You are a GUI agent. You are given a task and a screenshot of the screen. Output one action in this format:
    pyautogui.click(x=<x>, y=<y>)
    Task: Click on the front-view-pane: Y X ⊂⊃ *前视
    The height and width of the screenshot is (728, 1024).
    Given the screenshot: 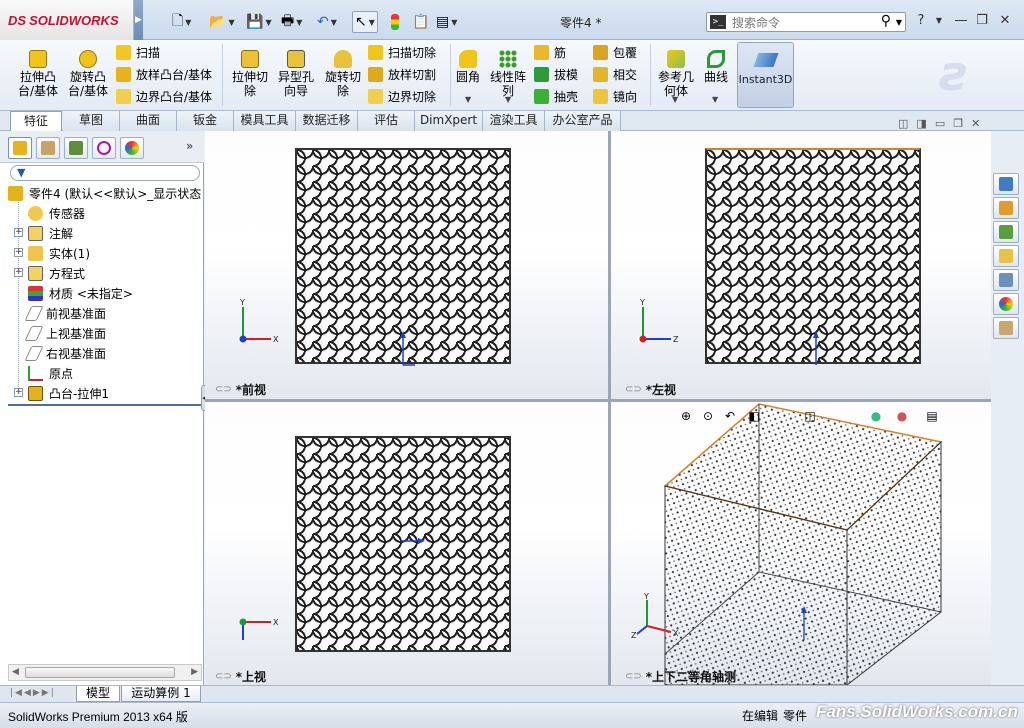 What is the action you would take?
    pyautogui.click(x=406, y=265)
    